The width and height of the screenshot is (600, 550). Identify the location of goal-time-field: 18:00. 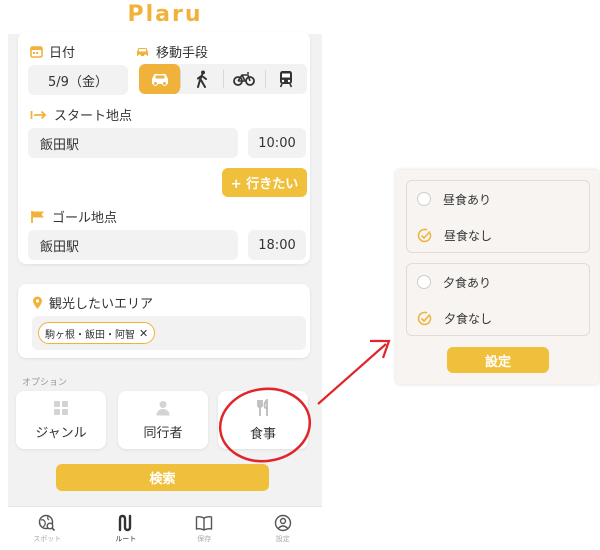
(277, 245).